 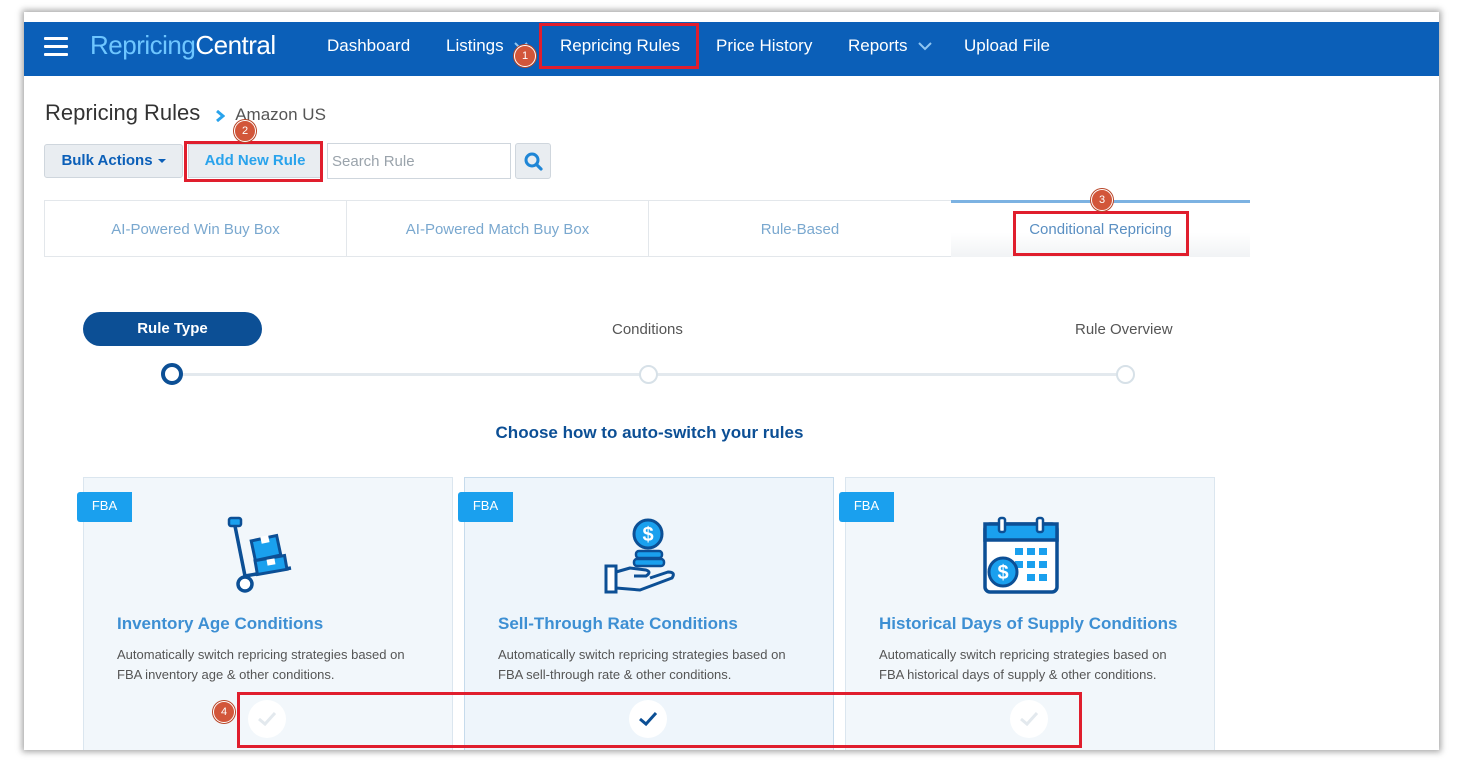 What do you see at coordinates (113, 161) in the screenshot?
I see `bulk-actions-button: Bulk Actions` at bounding box center [113, 161].